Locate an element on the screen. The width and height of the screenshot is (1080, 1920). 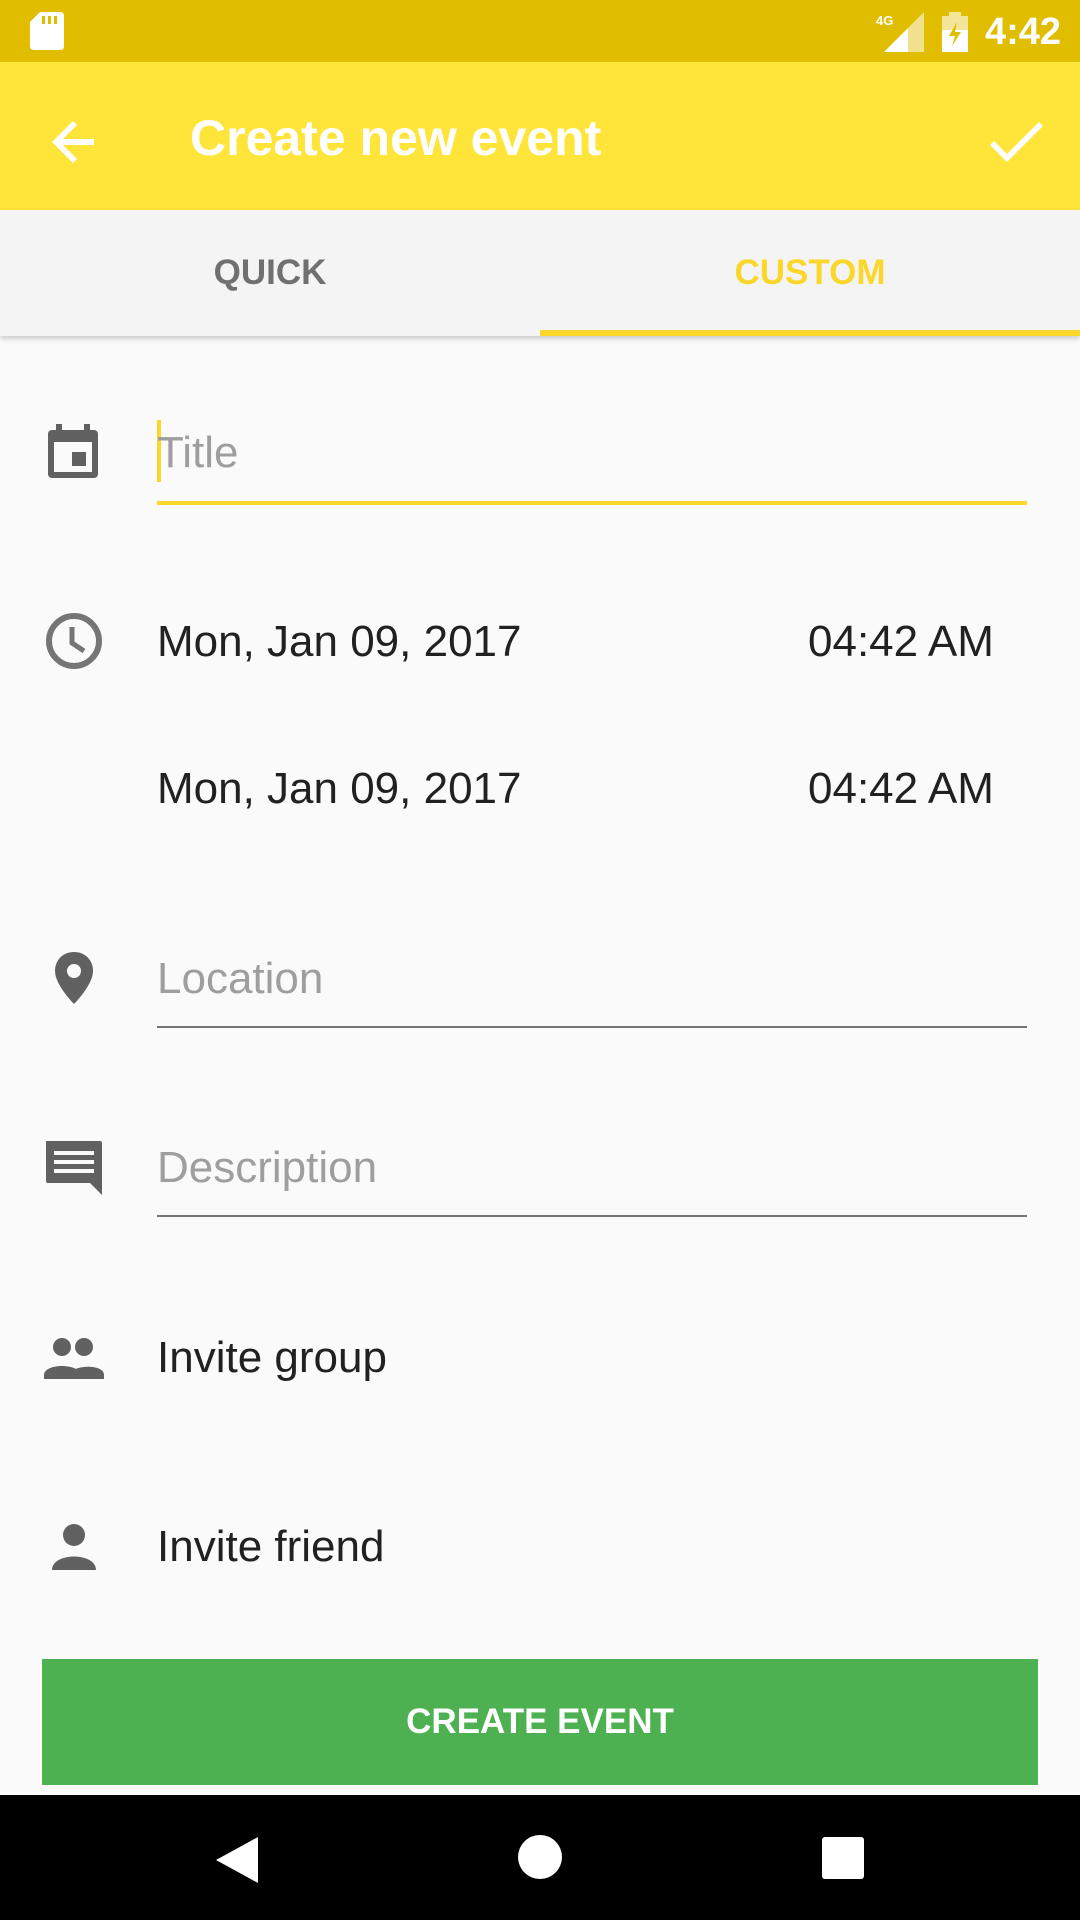
app-bar: Create new event is located at coordinates (540, 136).